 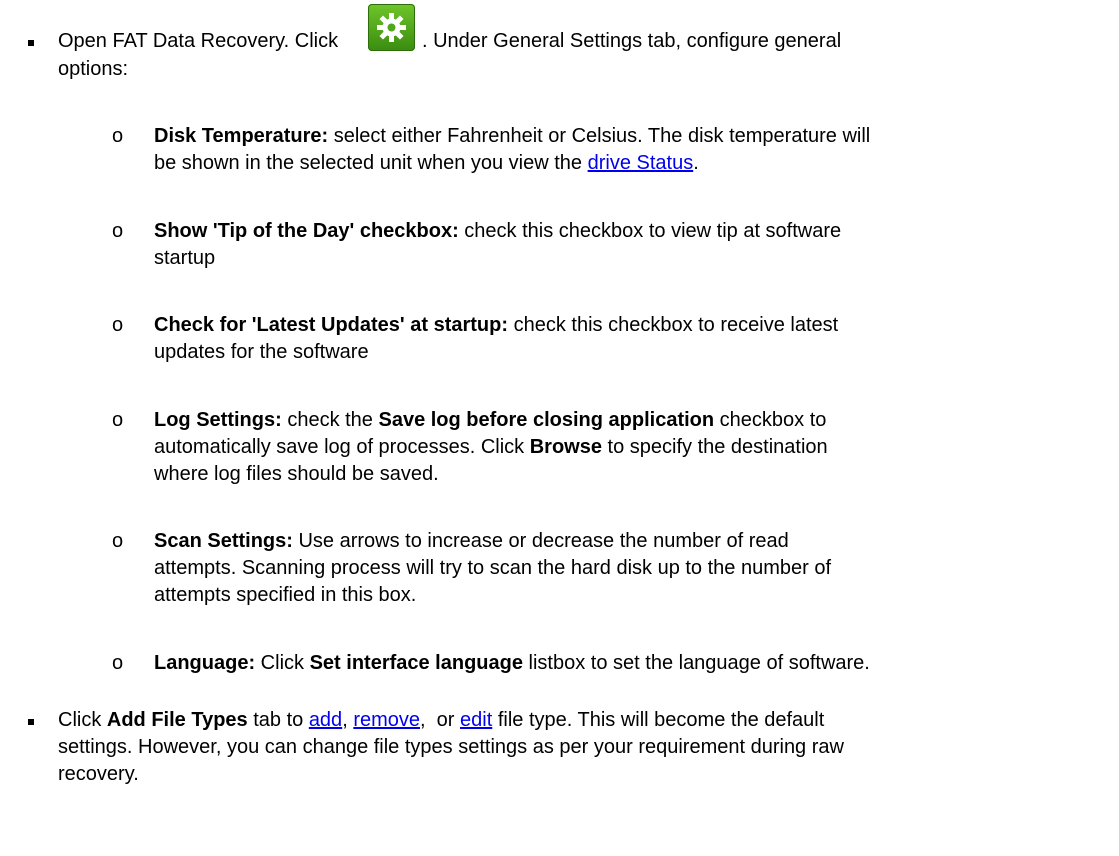 What do you see at coordinates (673, 325) in the screenshot?
I see `option-text: check this checkbox to receive latest` at bounding box center [673, 325].